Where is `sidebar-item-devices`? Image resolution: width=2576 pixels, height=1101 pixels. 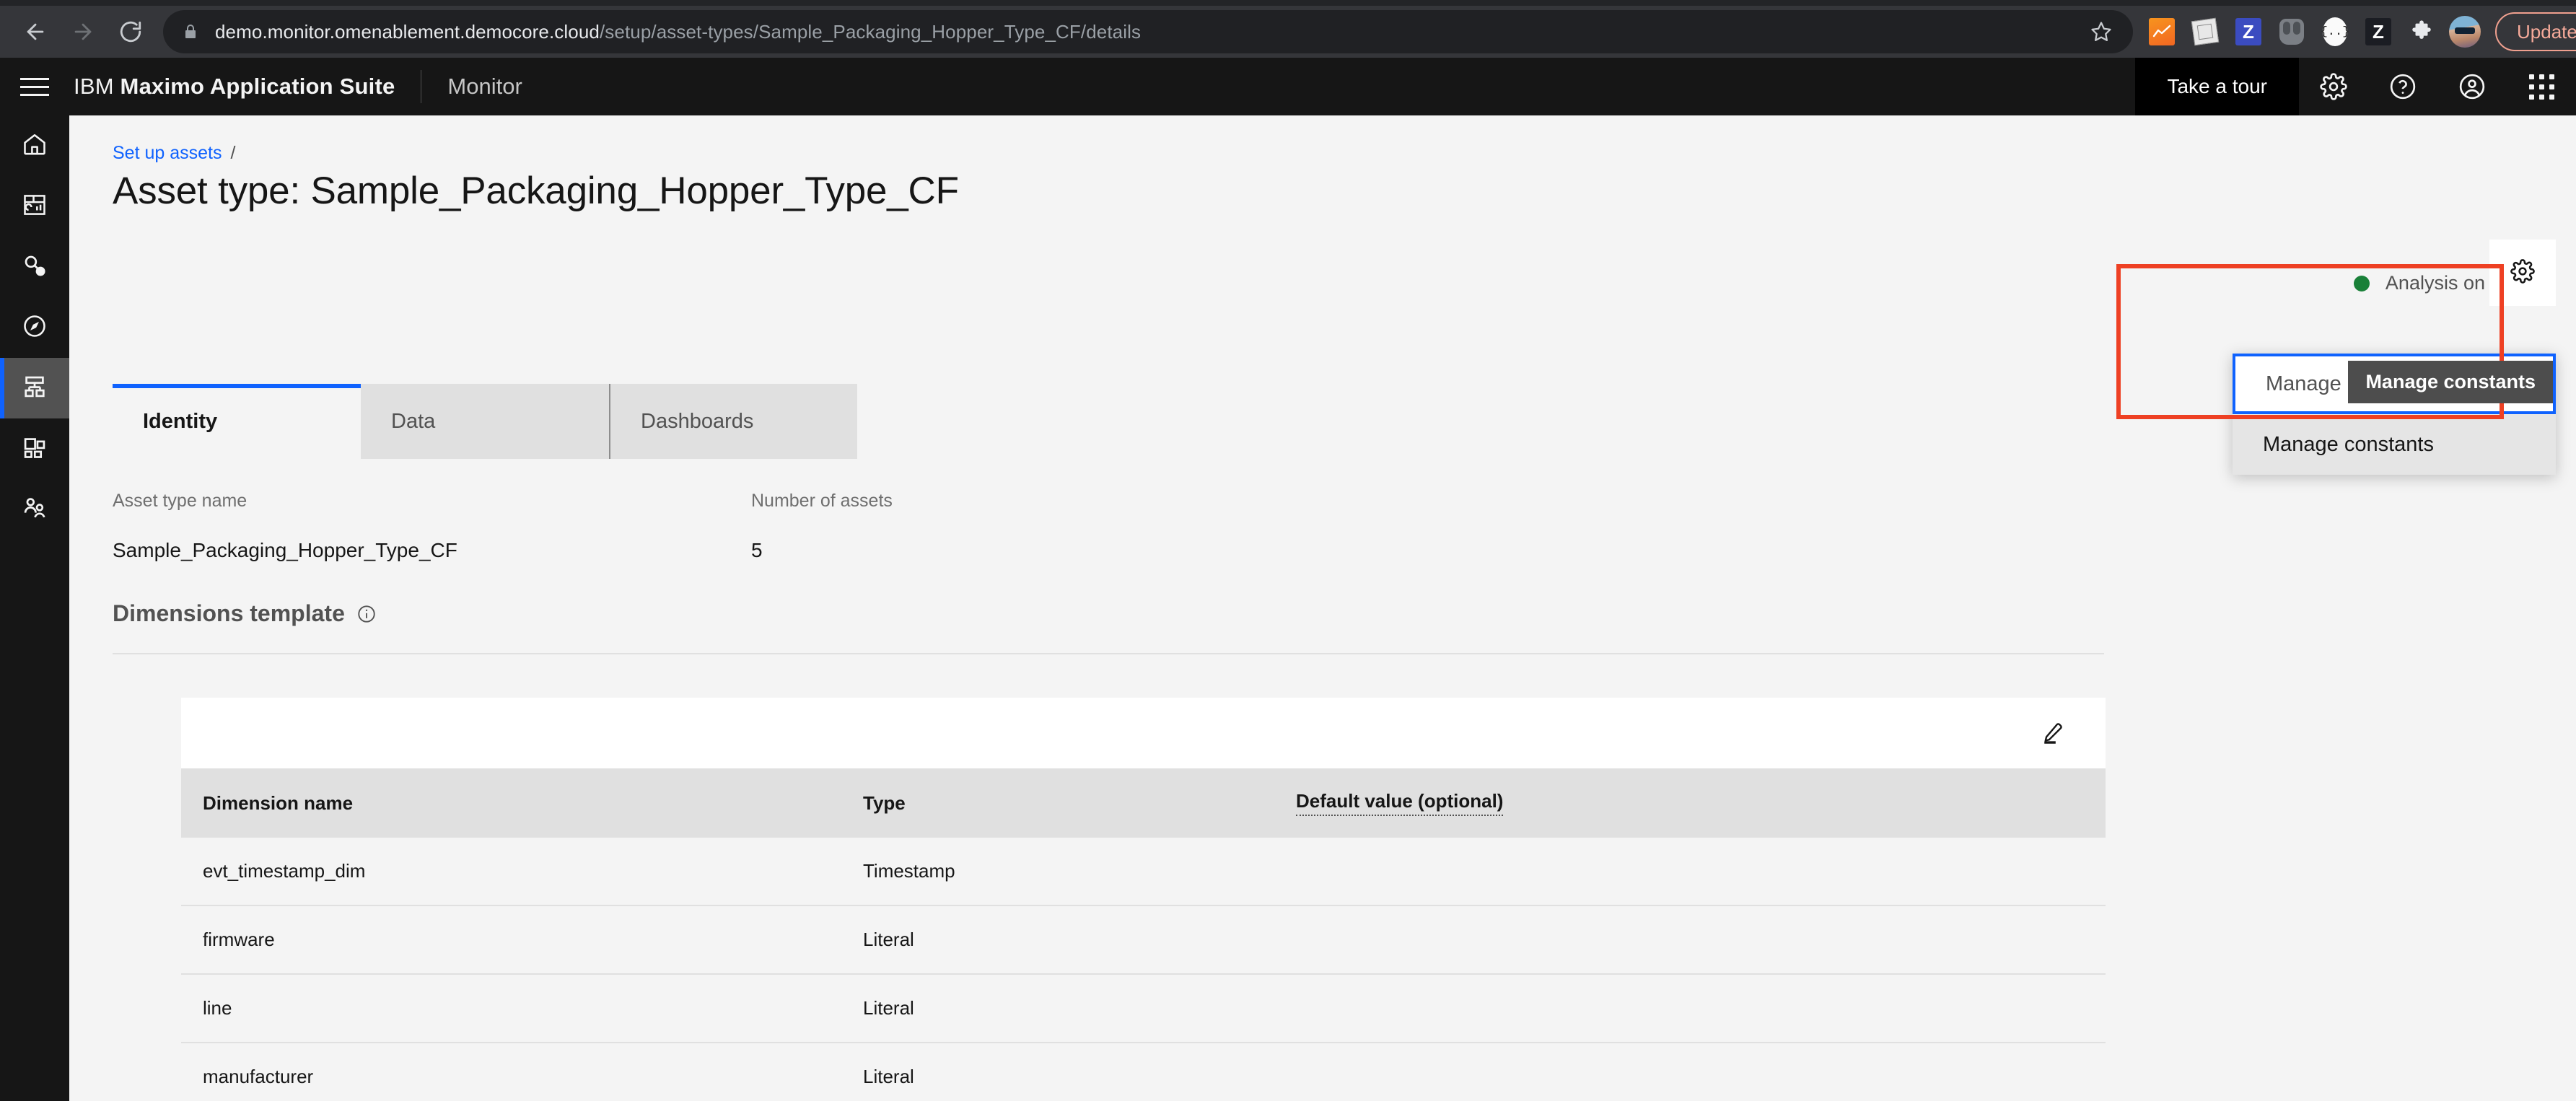
sidebar-item-devices is located at coordinates (34, 448).